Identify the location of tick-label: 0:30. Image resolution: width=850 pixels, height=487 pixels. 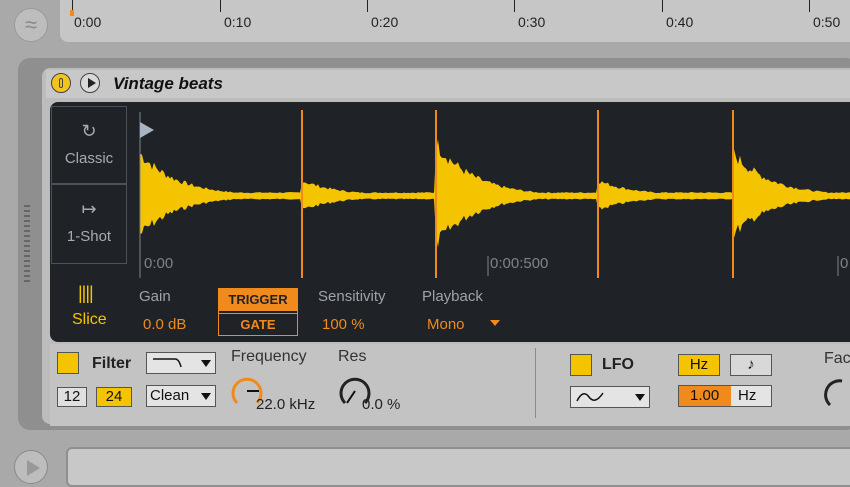
(532, 22).